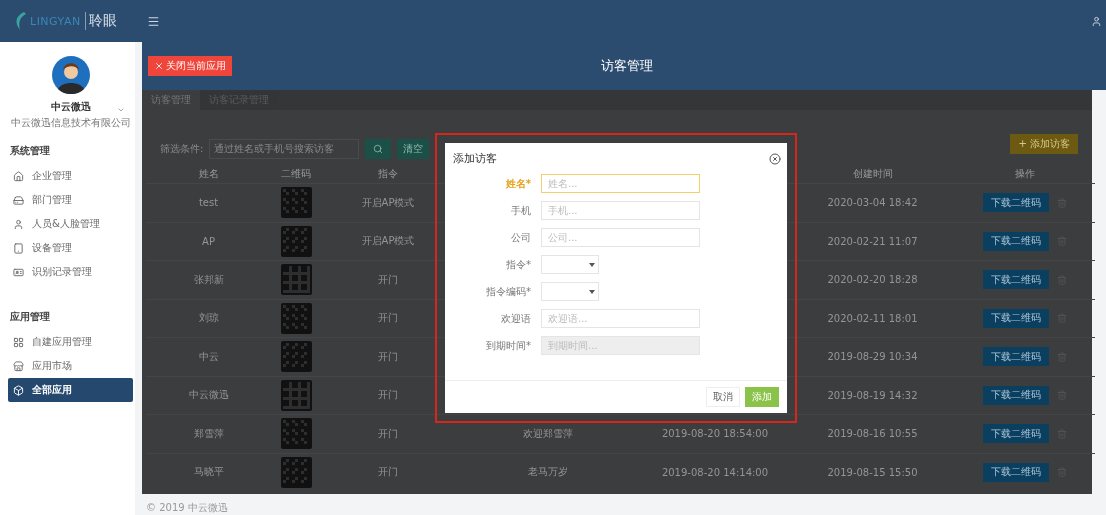 The image size is (1106, 515). Describe the element at coordinates (547, 433) in the screenshot. I see `table-cell: 欢迎郑雪萍` at that location.